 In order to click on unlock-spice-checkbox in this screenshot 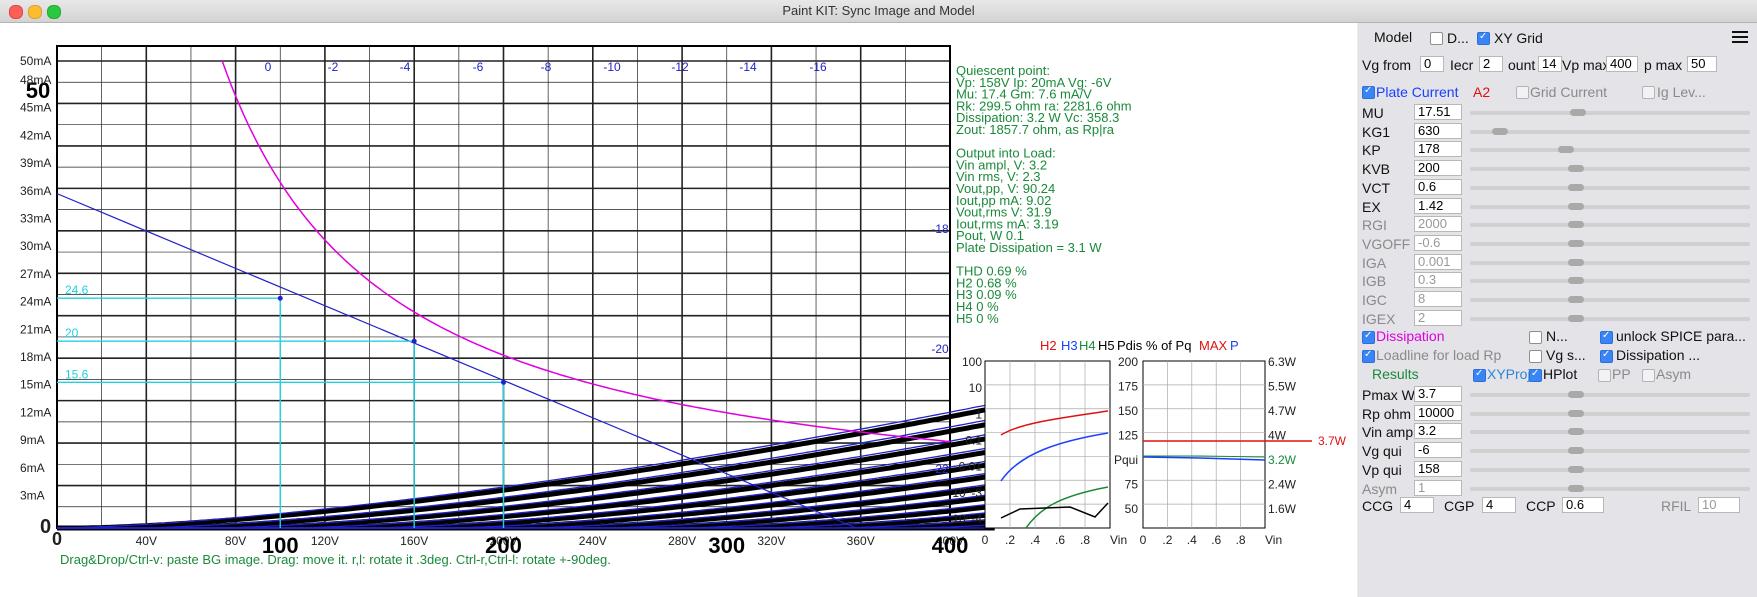, I will do `click(1606, 337)`.